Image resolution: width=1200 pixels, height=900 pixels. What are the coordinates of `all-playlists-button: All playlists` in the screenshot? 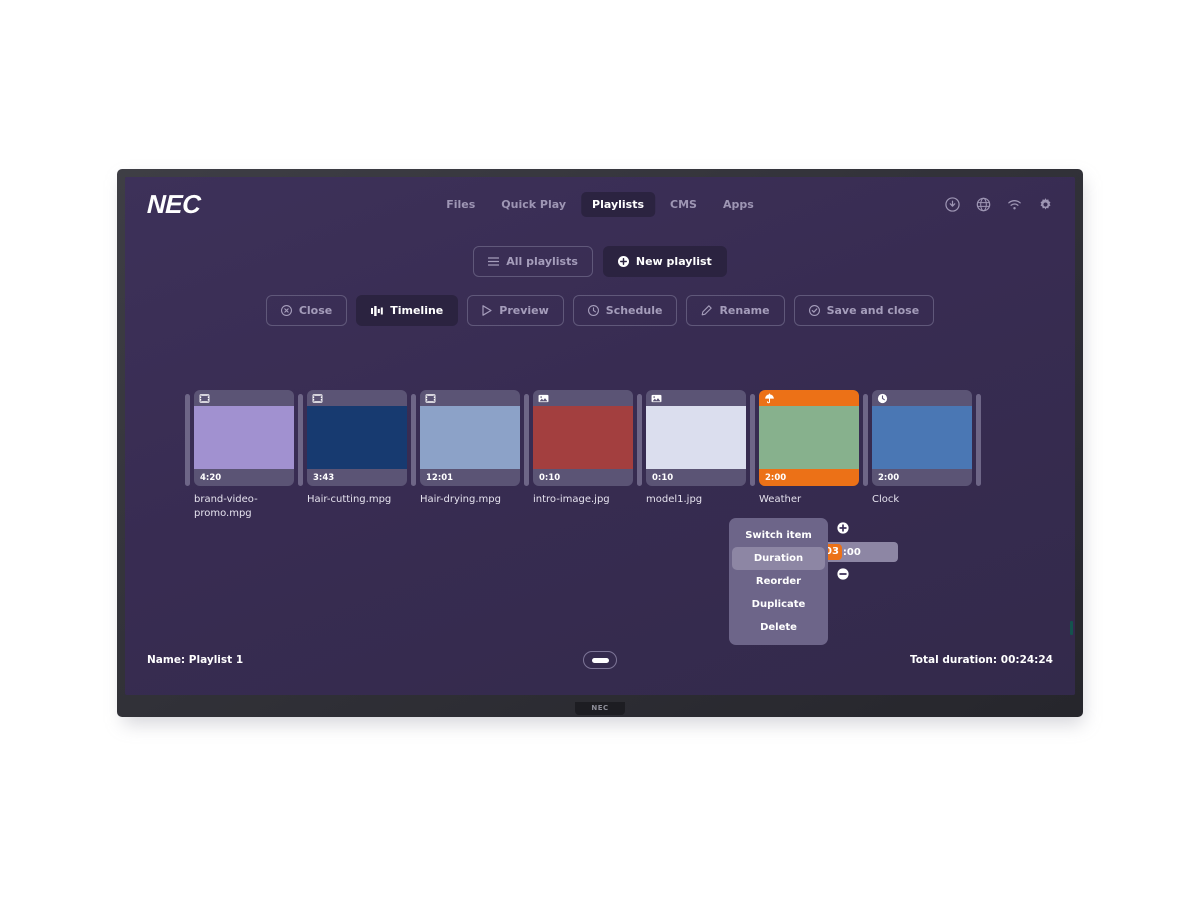 It's located at (533, 261).